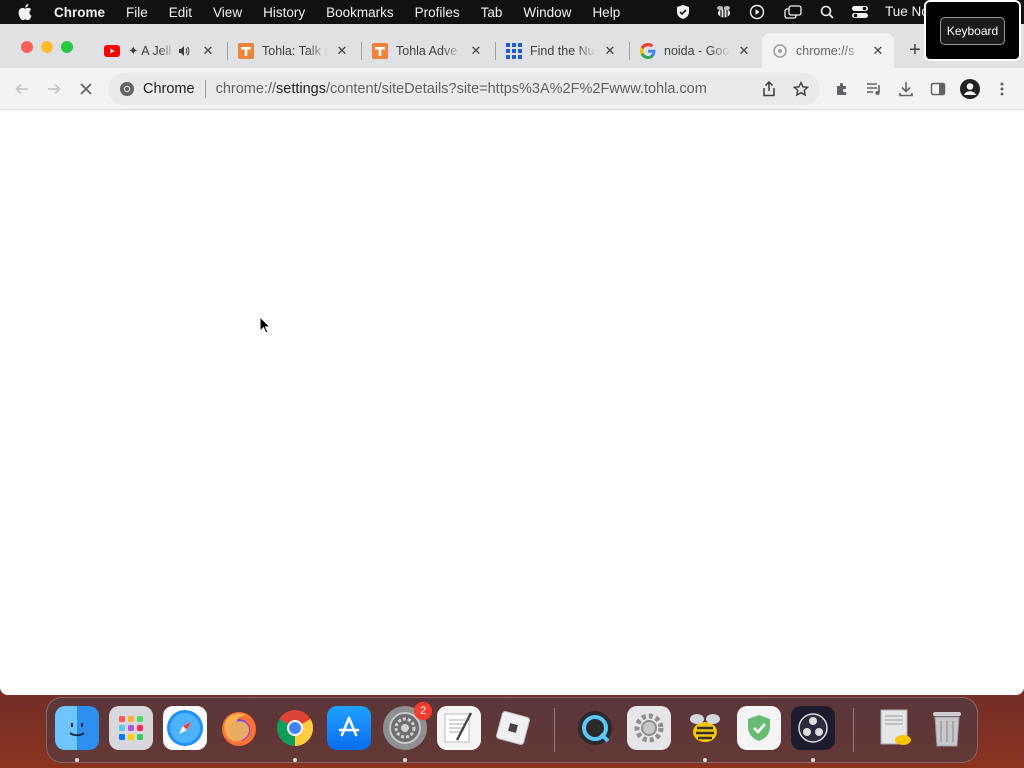 The image size is (1024, 768). I want to click on site-chip: Chrome, so click(169, 89).